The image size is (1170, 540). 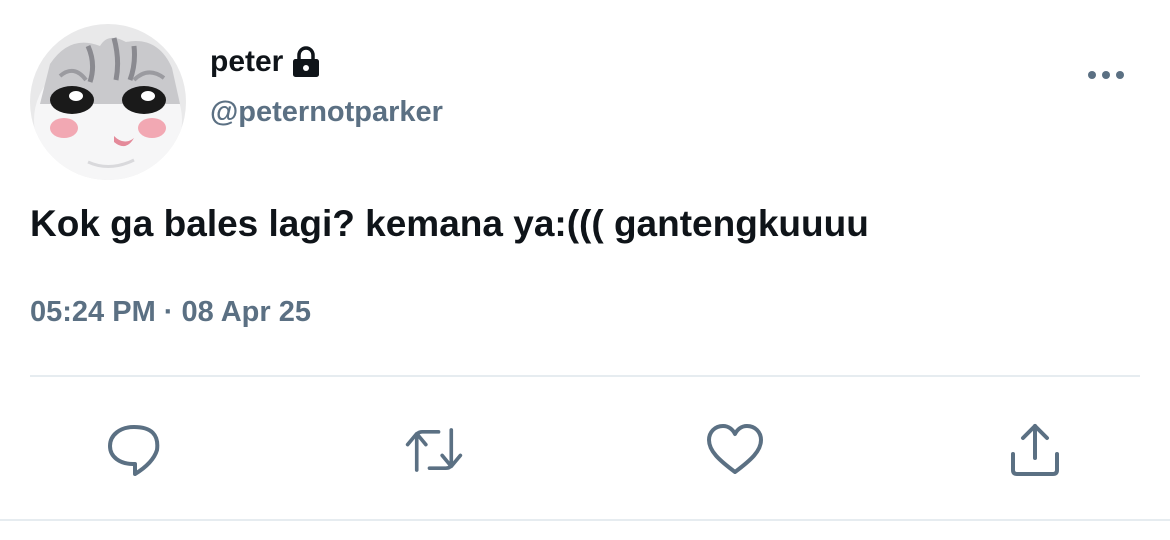 I want to click on like-button, so click(x=735, y=450).